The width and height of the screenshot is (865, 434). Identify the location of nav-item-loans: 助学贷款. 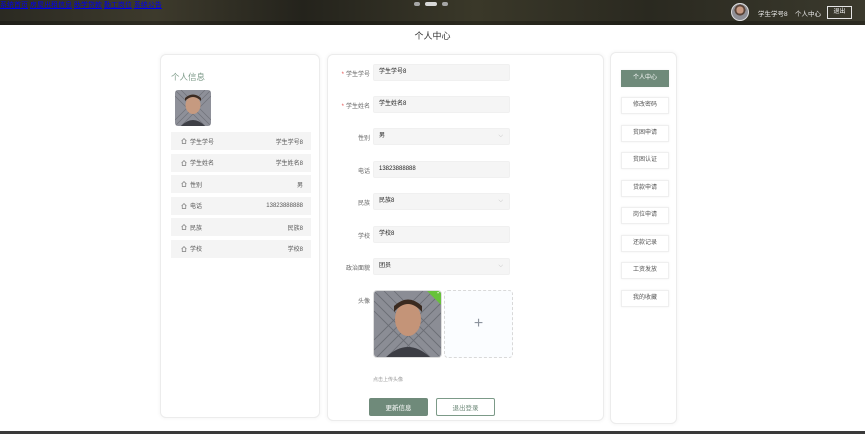
(88, 5).